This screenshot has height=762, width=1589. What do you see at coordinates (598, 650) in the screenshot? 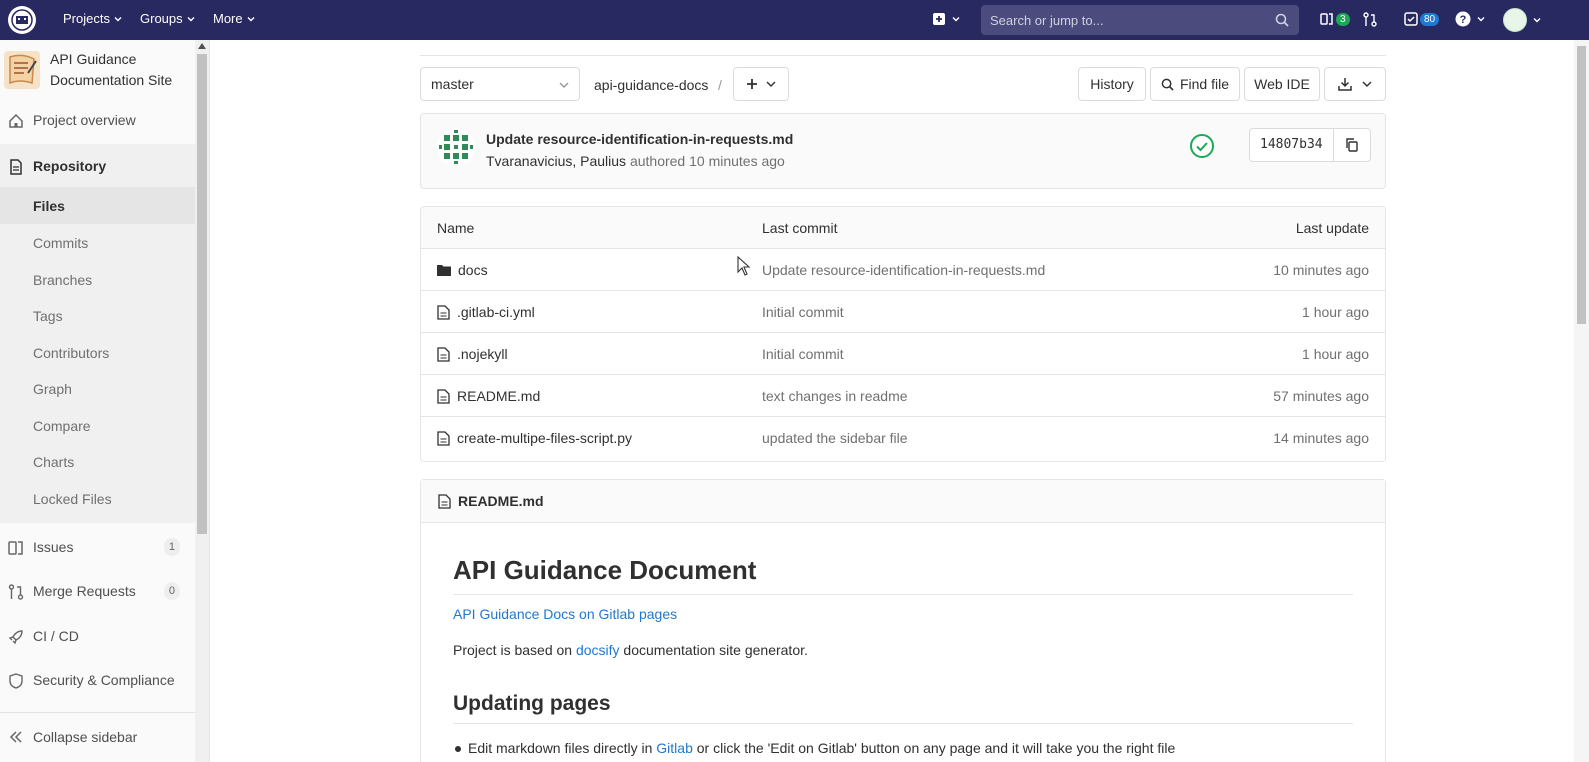
I see `docsify-link: docsify` at bounding box center [598, 650].